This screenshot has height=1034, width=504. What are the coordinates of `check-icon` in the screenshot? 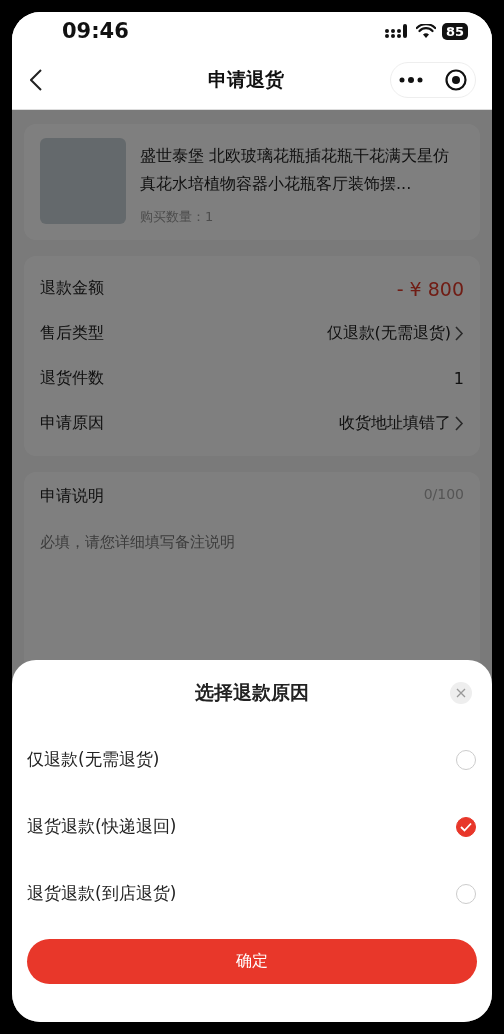 It's located at (466, 826).